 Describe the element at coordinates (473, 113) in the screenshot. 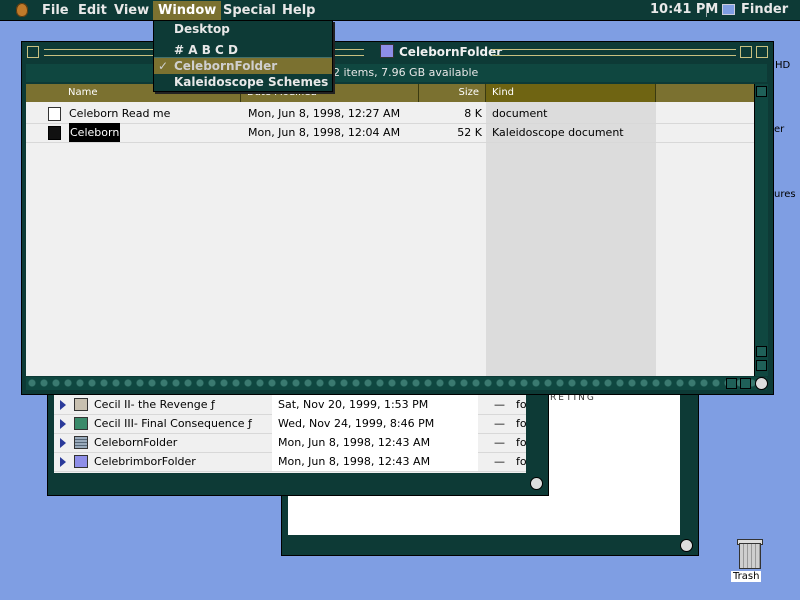

I see `item-size: 8 K` at that location.